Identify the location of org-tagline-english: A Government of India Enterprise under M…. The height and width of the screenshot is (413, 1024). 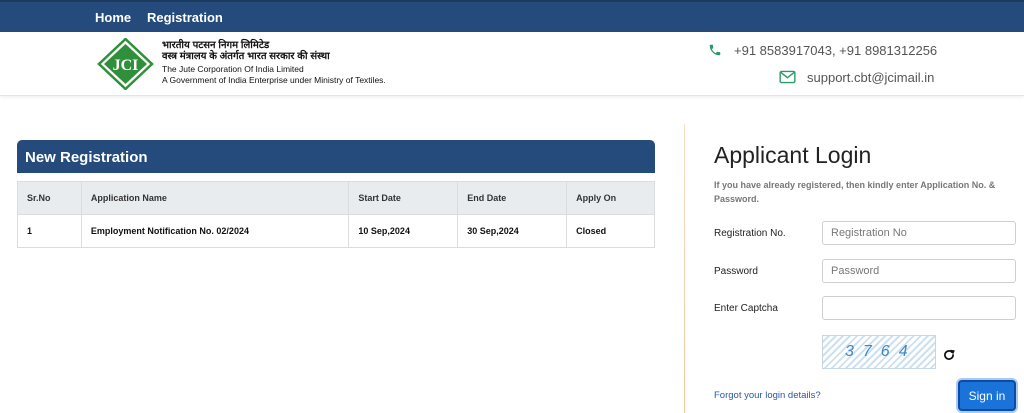
(274, 80).